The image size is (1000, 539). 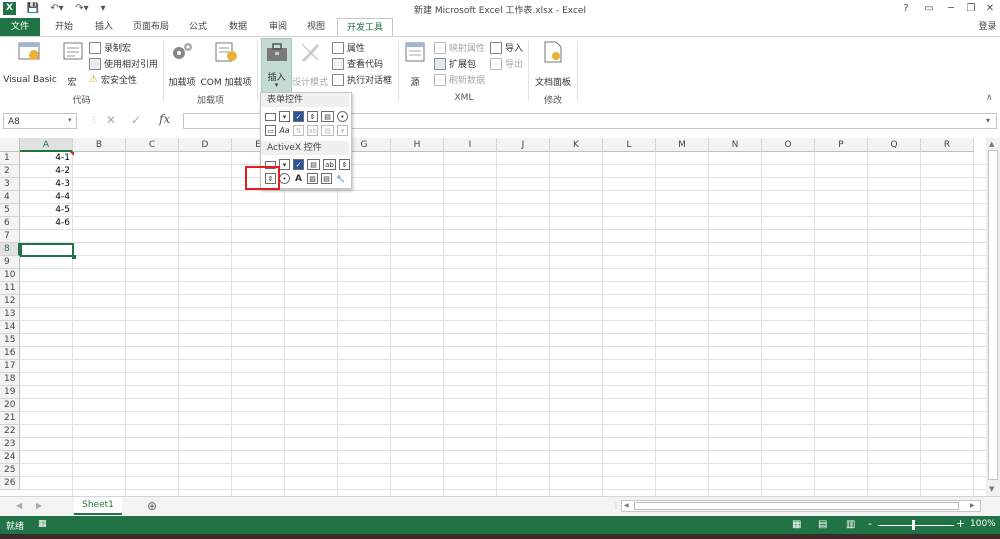 What do you see at coordinates (459, 79) in the screenshot?
I see `refresh-data-button: 刷新数据` at bounding box center [459, 79].